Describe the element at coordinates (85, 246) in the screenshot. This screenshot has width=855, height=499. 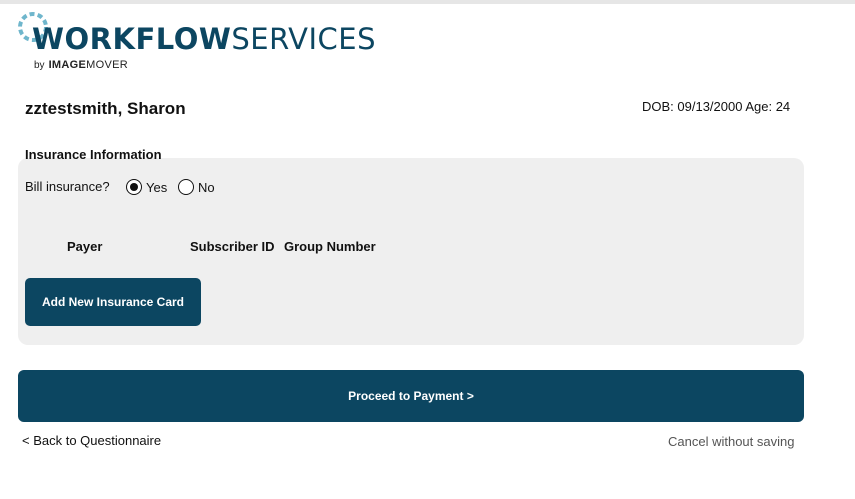
I see `column-header-payer: Payer` at that location.